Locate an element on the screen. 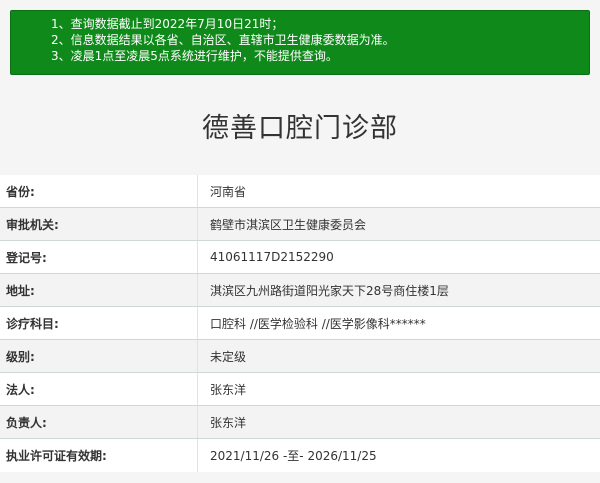 The image size is (600, 483). page-title: 德善口腔门诊部 is located at coordinates (300, 128).